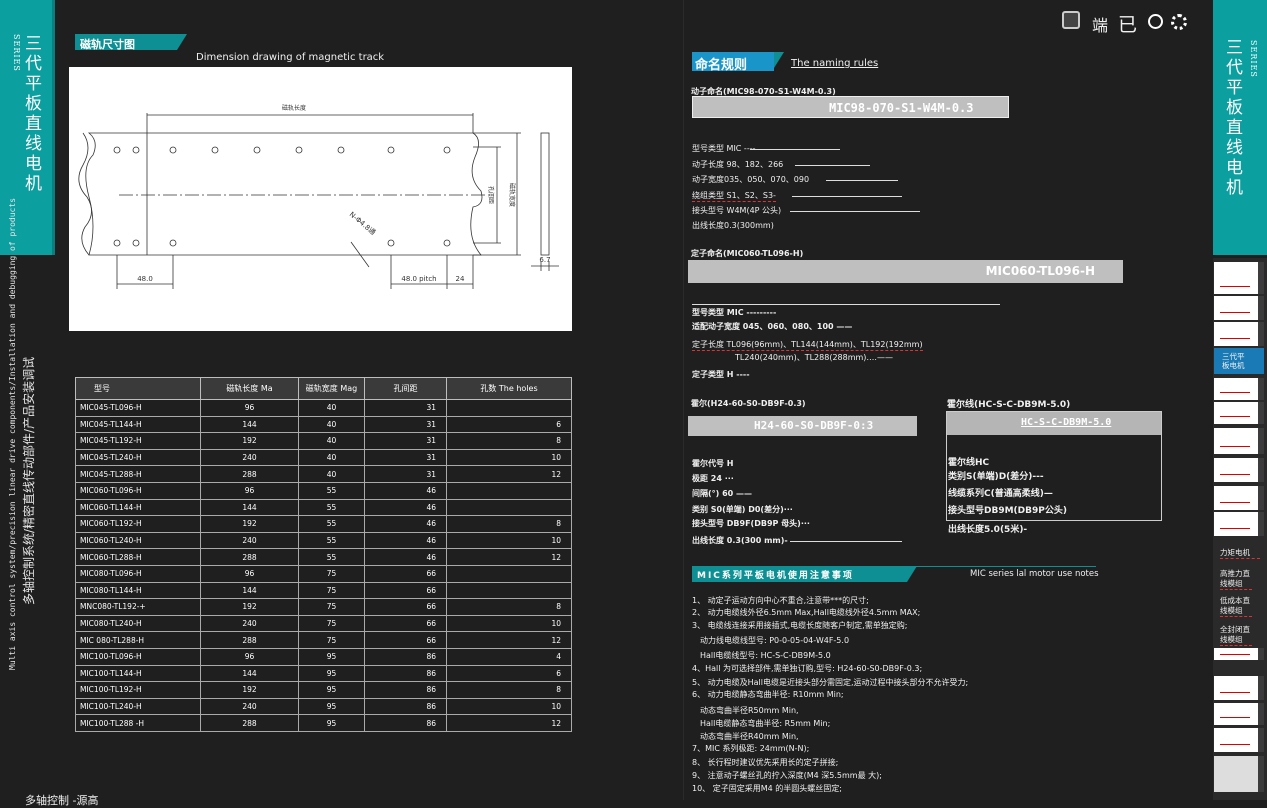 This screenshot has width=1267, height=808. What do you see at coordinates (249, 623) in the screenshot?
I see `cell-length: 240` at bounding box center [249, 623].